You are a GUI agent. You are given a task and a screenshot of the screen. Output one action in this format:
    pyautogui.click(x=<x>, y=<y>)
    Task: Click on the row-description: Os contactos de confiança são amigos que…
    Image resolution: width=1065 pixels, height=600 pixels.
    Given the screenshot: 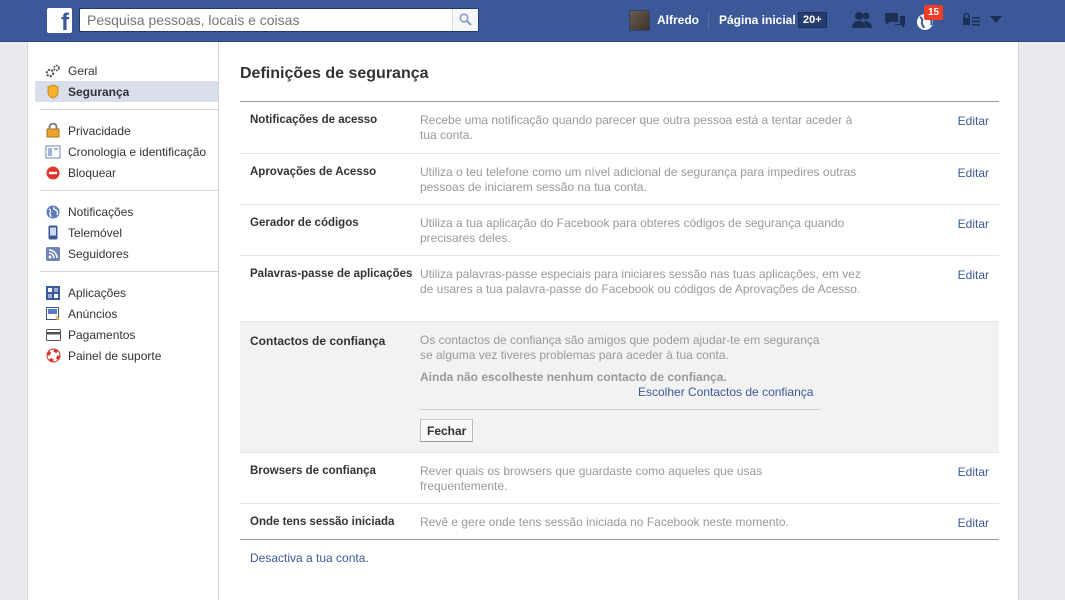 What is the action you would take?
    pyautogui.click(x=620, y=347)
    